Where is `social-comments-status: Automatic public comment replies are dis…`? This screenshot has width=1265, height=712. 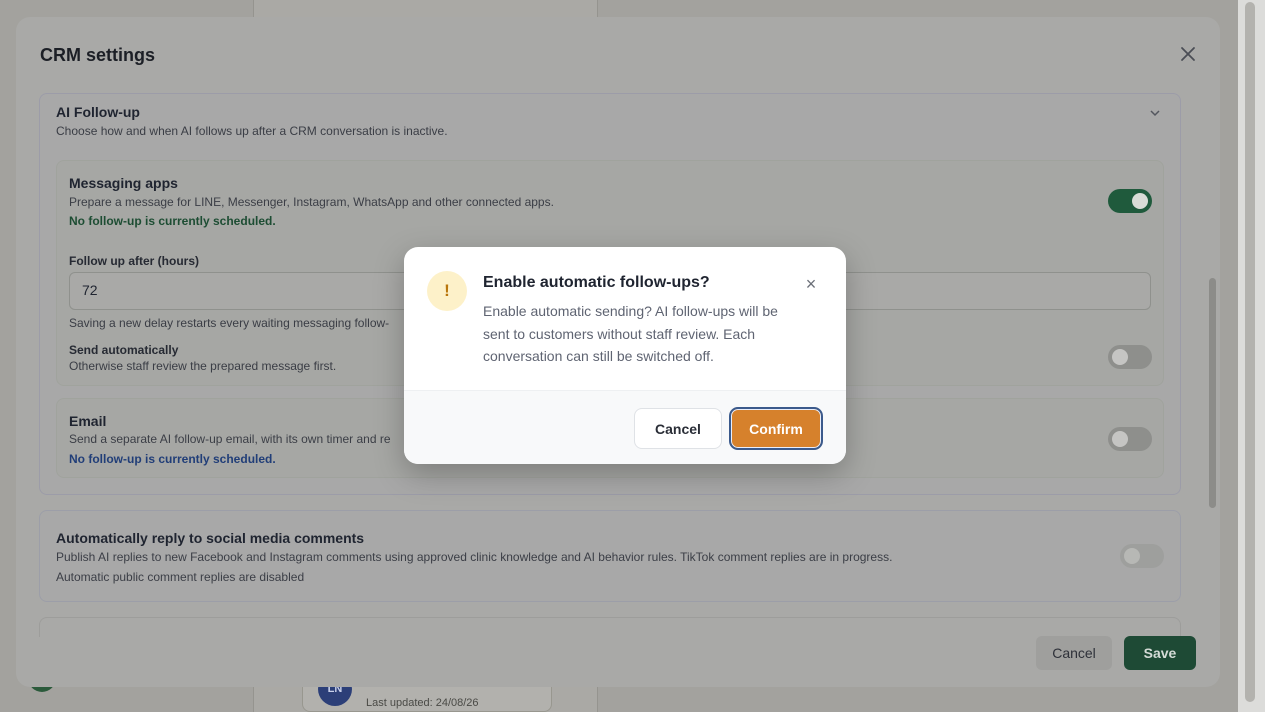 social-comments-status: Automatic public comment replies are dis… is located at coordinates (180, 577).